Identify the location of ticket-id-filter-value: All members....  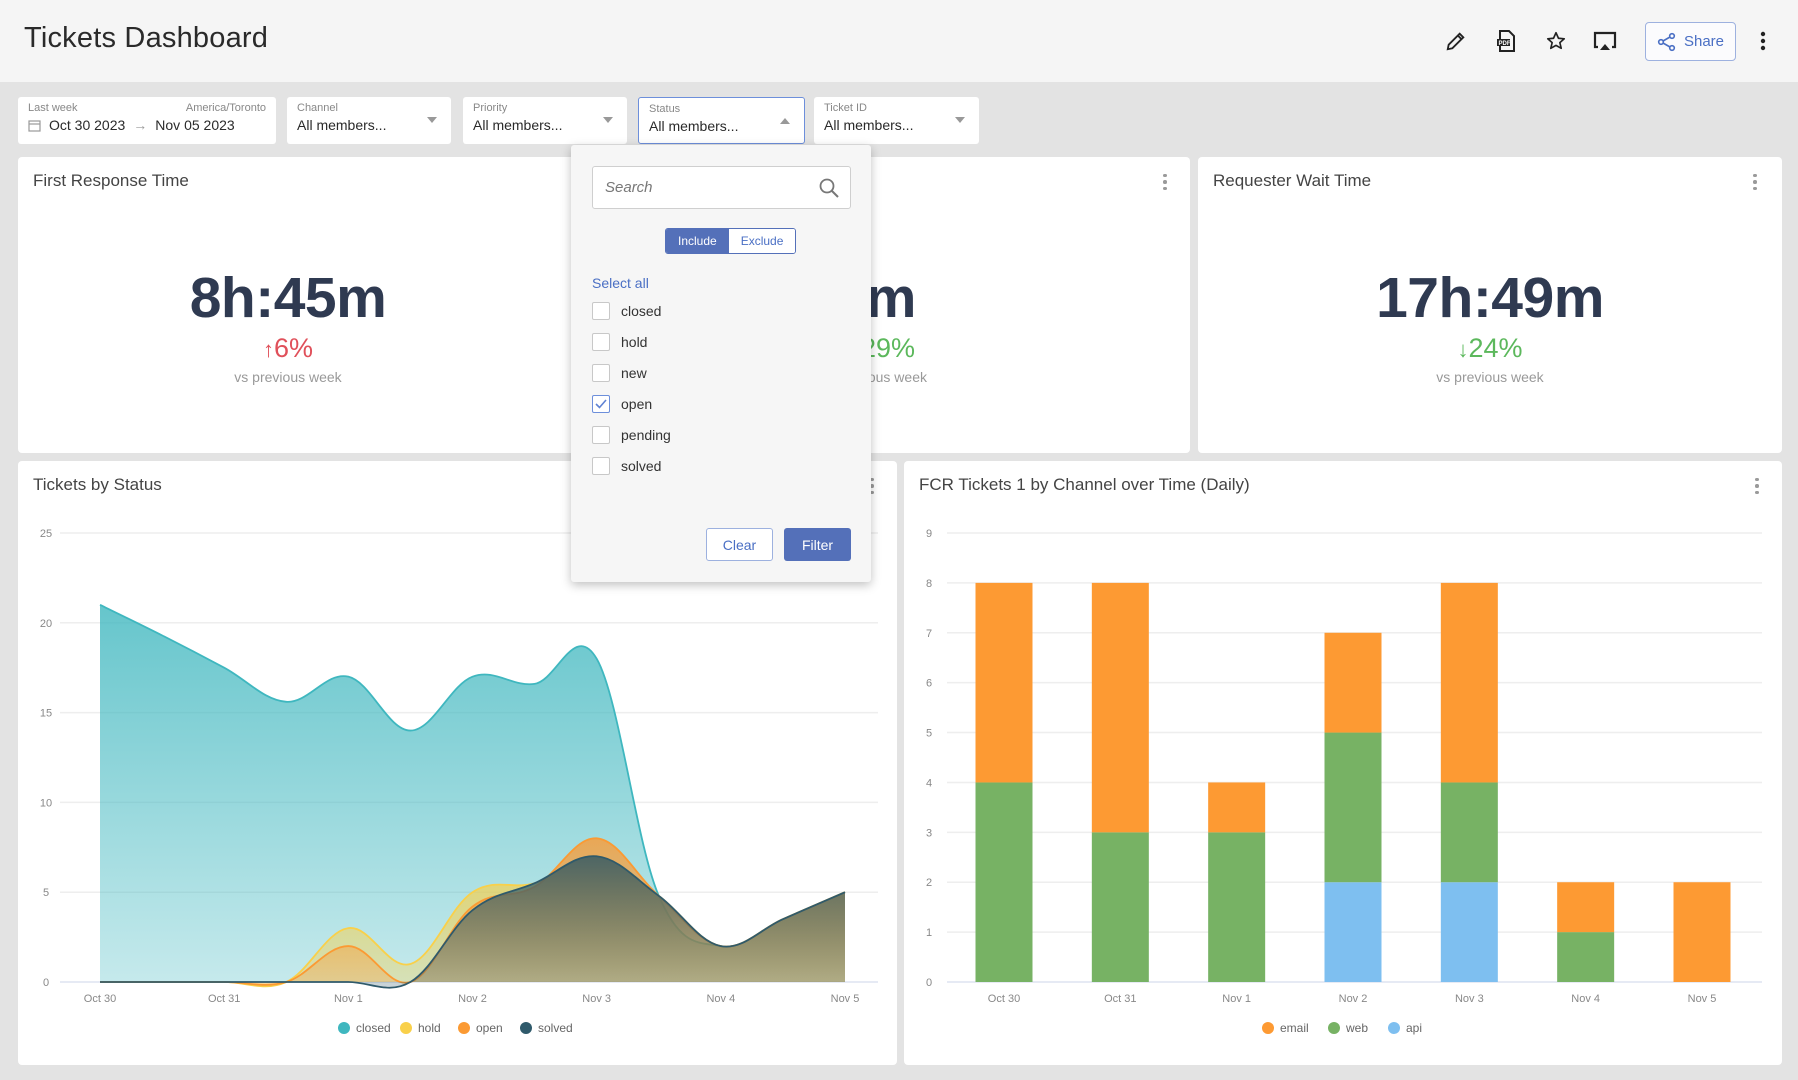
(869, 125).